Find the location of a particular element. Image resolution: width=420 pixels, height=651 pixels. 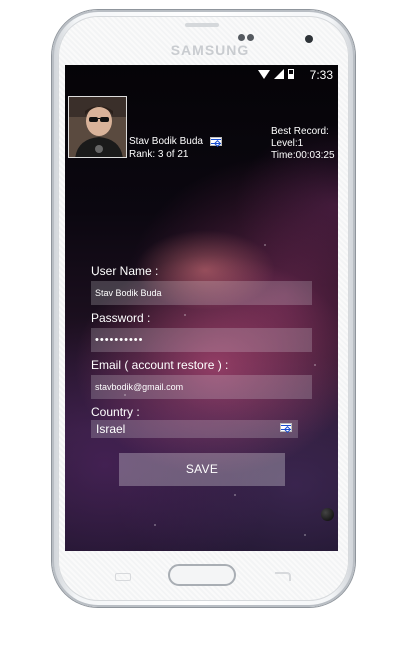

wifi-icon is located at coordinates (264, 74).